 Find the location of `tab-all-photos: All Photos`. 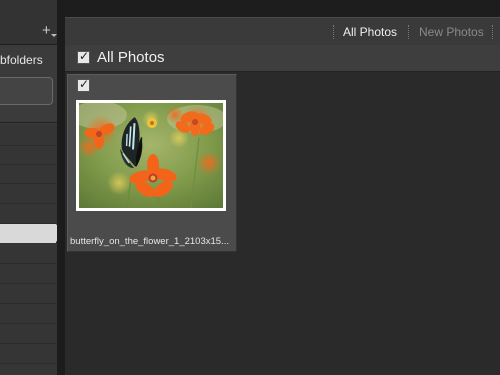

tab-all-photos: All Photos is located at coordinates (370, 32).